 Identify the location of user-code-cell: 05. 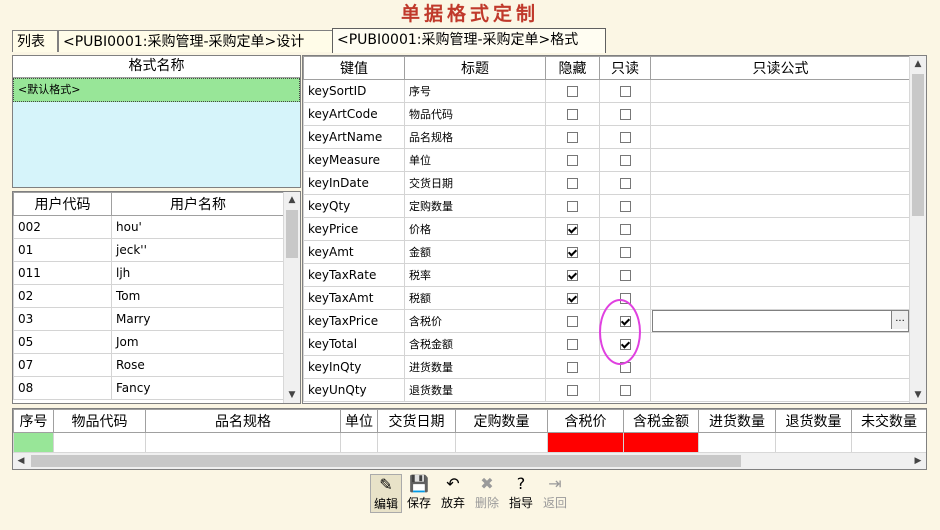
(62, 342).